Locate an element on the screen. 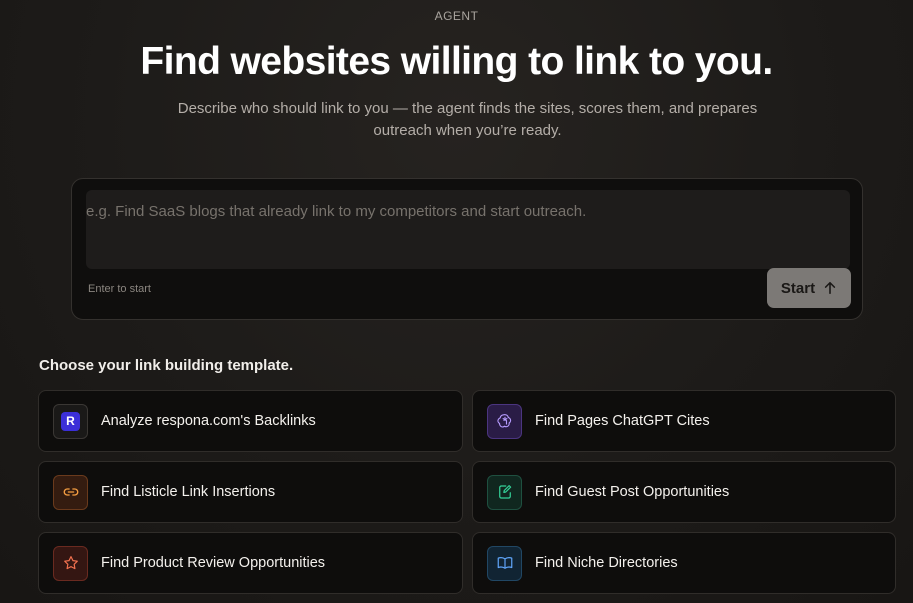  start-button: Start is located at coordinates (809, 288).